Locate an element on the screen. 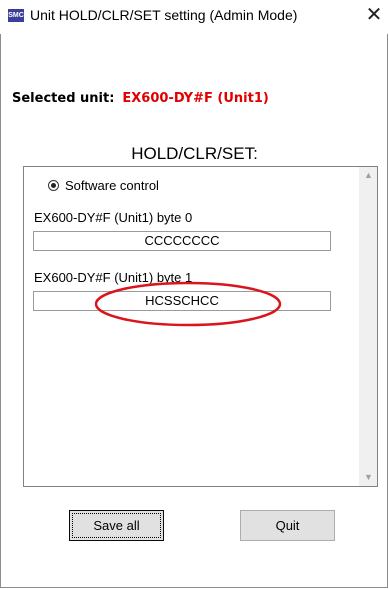  byte1-label: EX600-DY#F (Unit1) byte 1 is located at coordinates (113, 277).